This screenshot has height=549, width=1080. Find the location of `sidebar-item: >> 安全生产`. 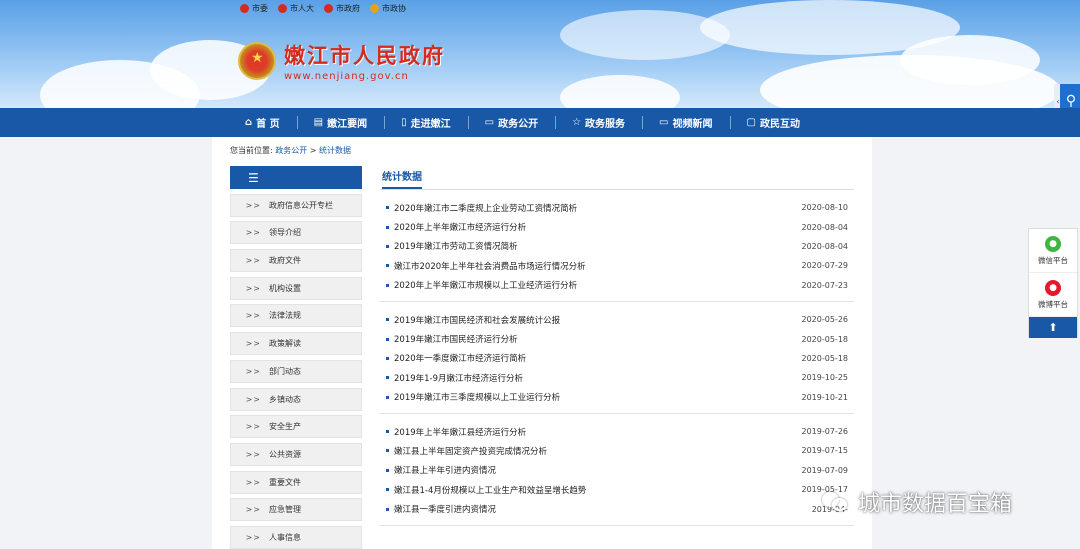

sidebar-item: >> 安全生产 is located at coordinates (296, 427).